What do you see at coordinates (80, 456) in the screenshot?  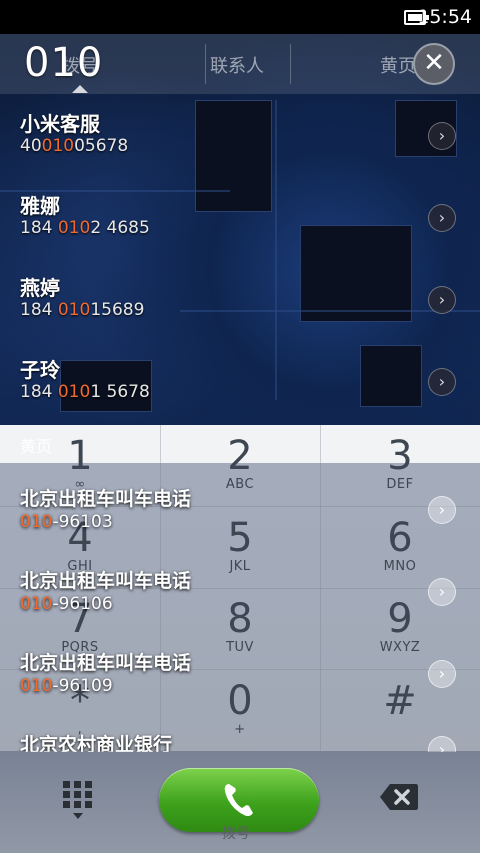 I see `key-digit: 1` at bounding box center [80, 456].